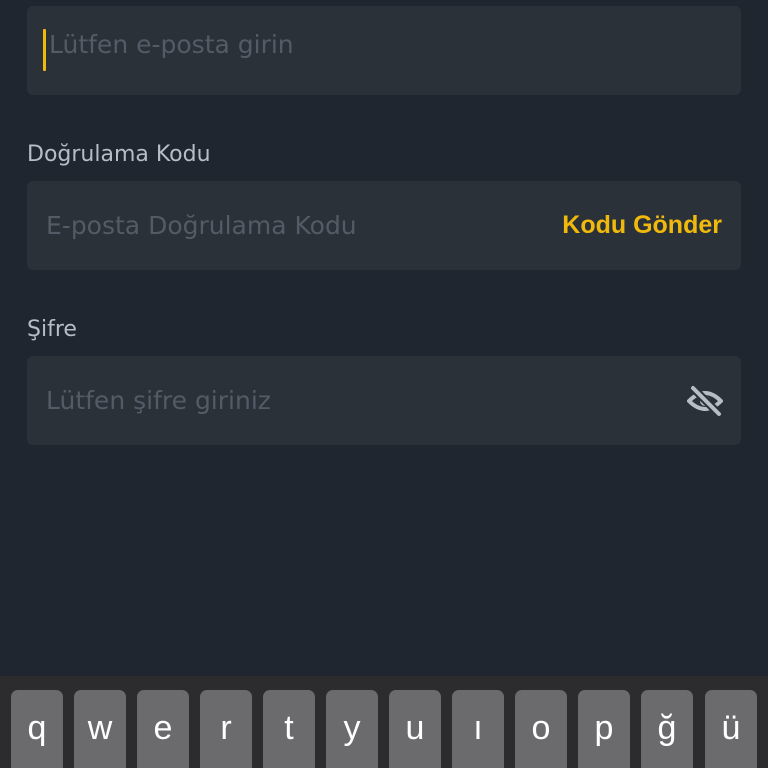 The width and height of the screenshot is (768, 768). What do you see at coordinates (201, 225) in the screenshot?
I see `verification-code-placeholder: E-posta Doğrulama Kodu` at bounding box center [201, 225].